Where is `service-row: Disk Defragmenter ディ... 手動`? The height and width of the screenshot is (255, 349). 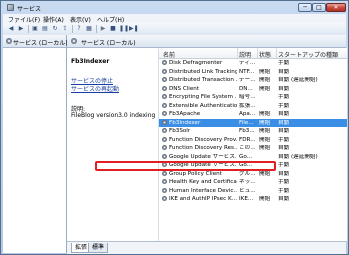
service-row: Disk Defragmenter ディ... 手動 is located at coordinates (253, 63).